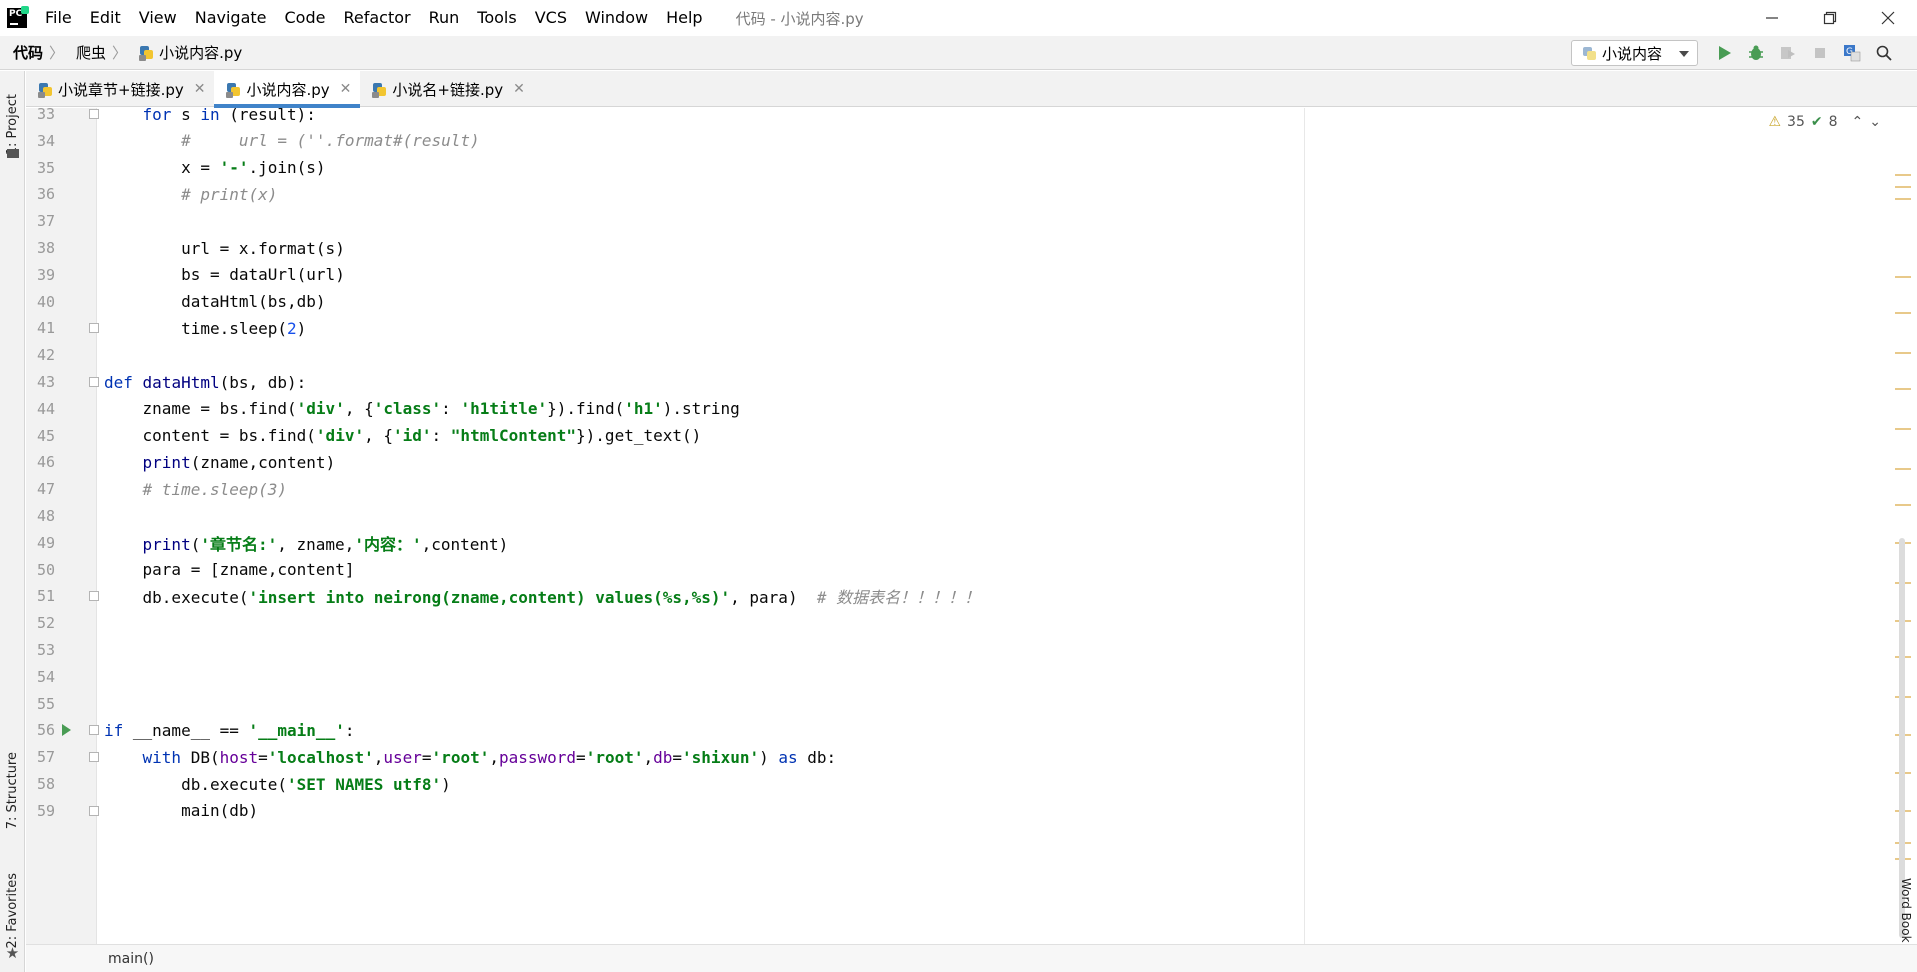  What do you see at coordinates (88, 52) in the screenshot?
I see `breadcrumb-folder: 爬虫` at bounding box center [88, 52].